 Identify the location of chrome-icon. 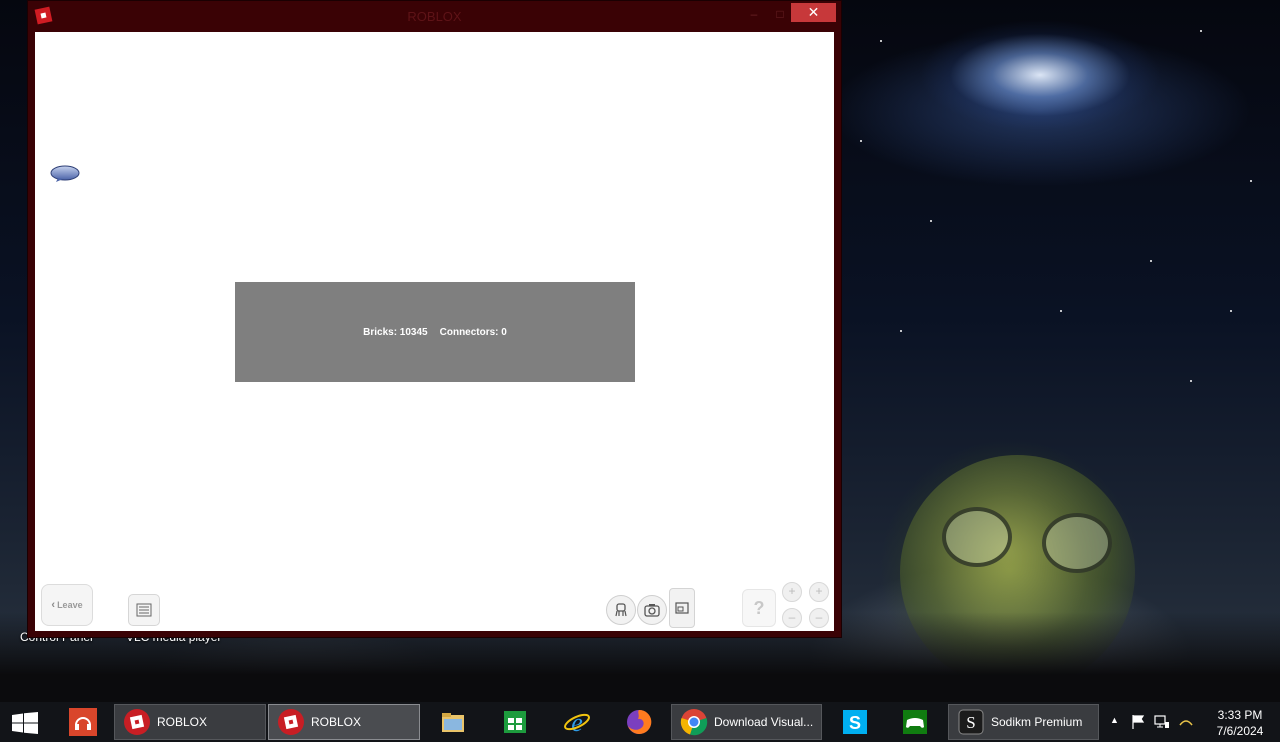
(694, 722).